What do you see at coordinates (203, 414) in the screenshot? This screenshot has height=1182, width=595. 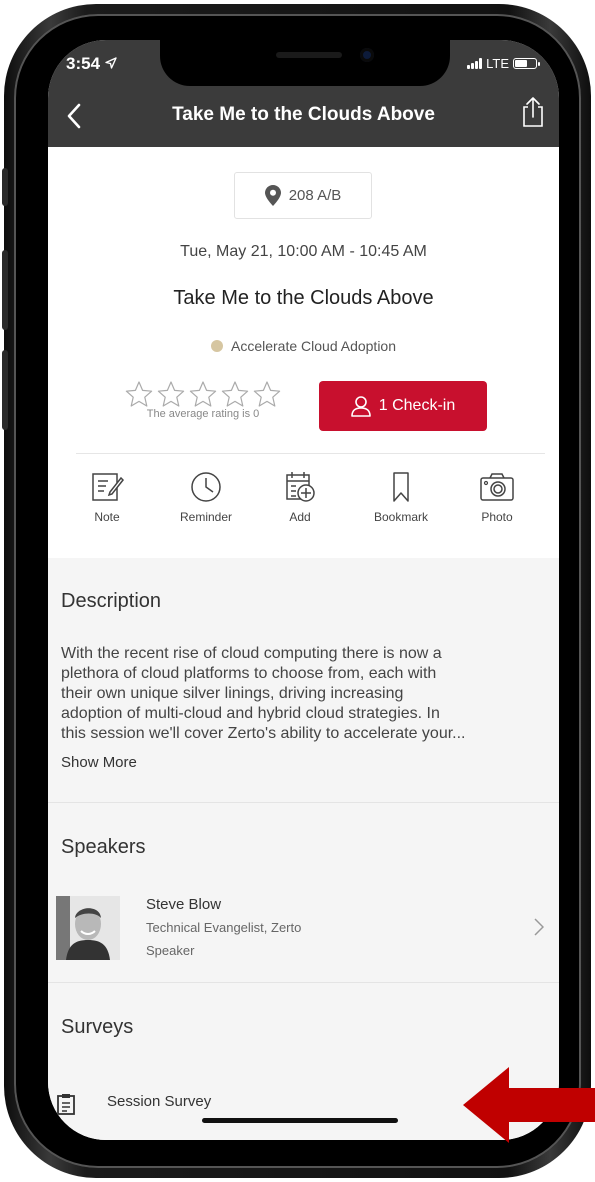 I see `rating-text: The average rating is 0` at bounding box center [203, 414].